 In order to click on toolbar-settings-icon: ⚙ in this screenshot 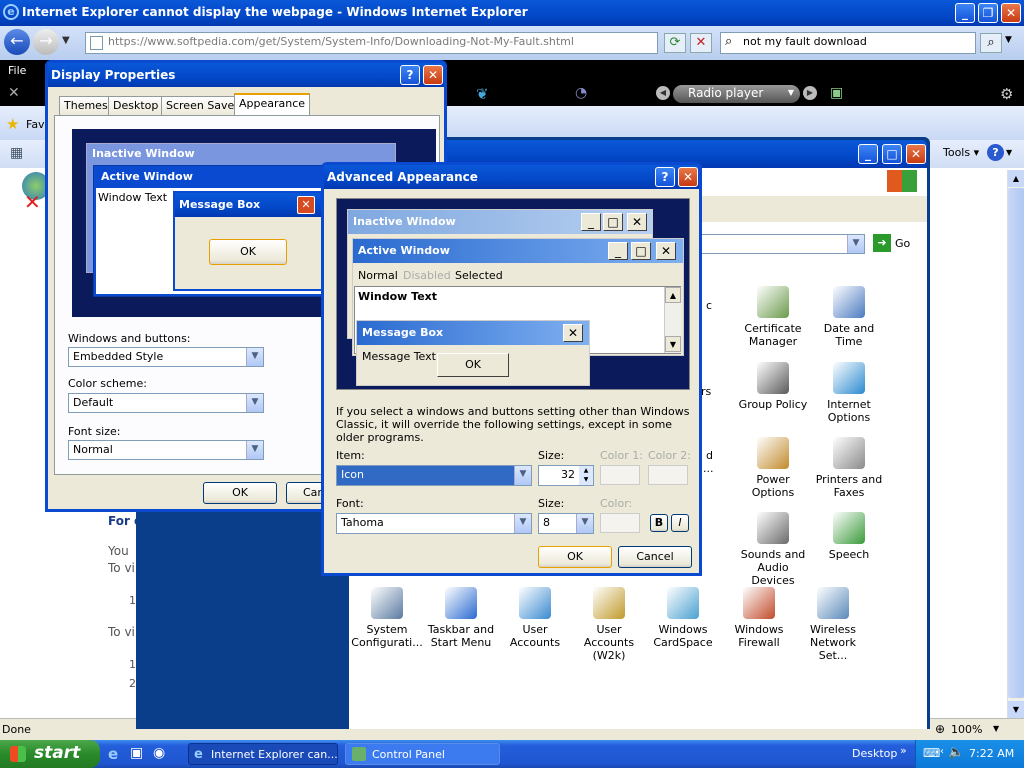, I will do `click(1006, 94)`.